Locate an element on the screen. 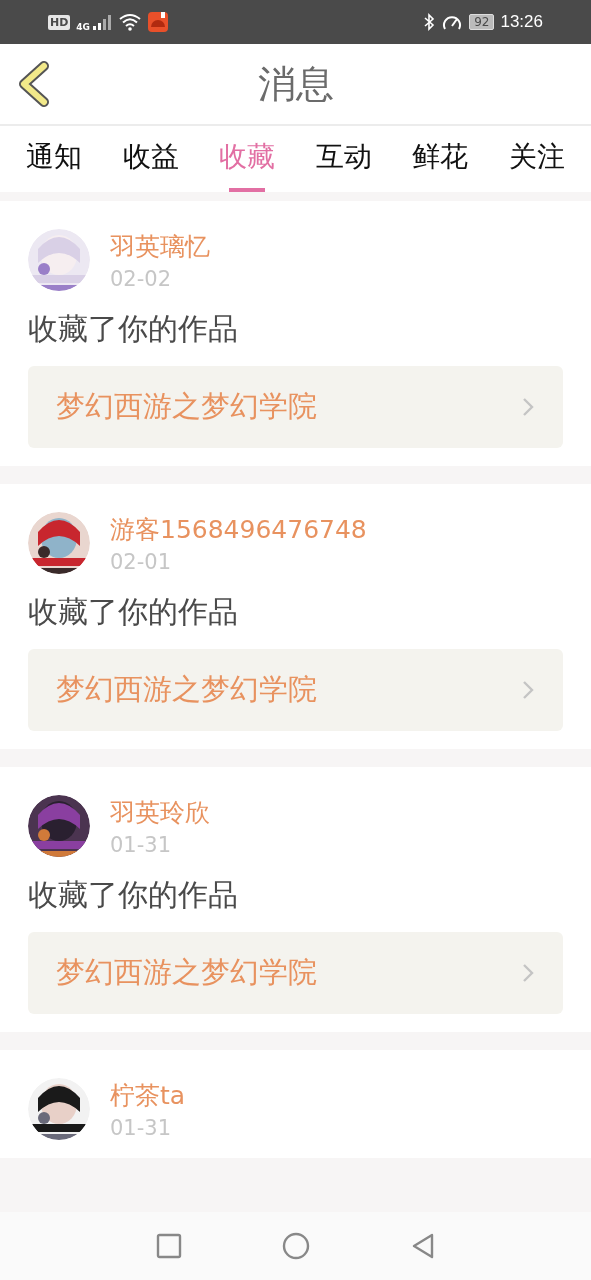 This screenshot has width=591, height=1280. page-title: 消息 is located at coordinates (295, 84).